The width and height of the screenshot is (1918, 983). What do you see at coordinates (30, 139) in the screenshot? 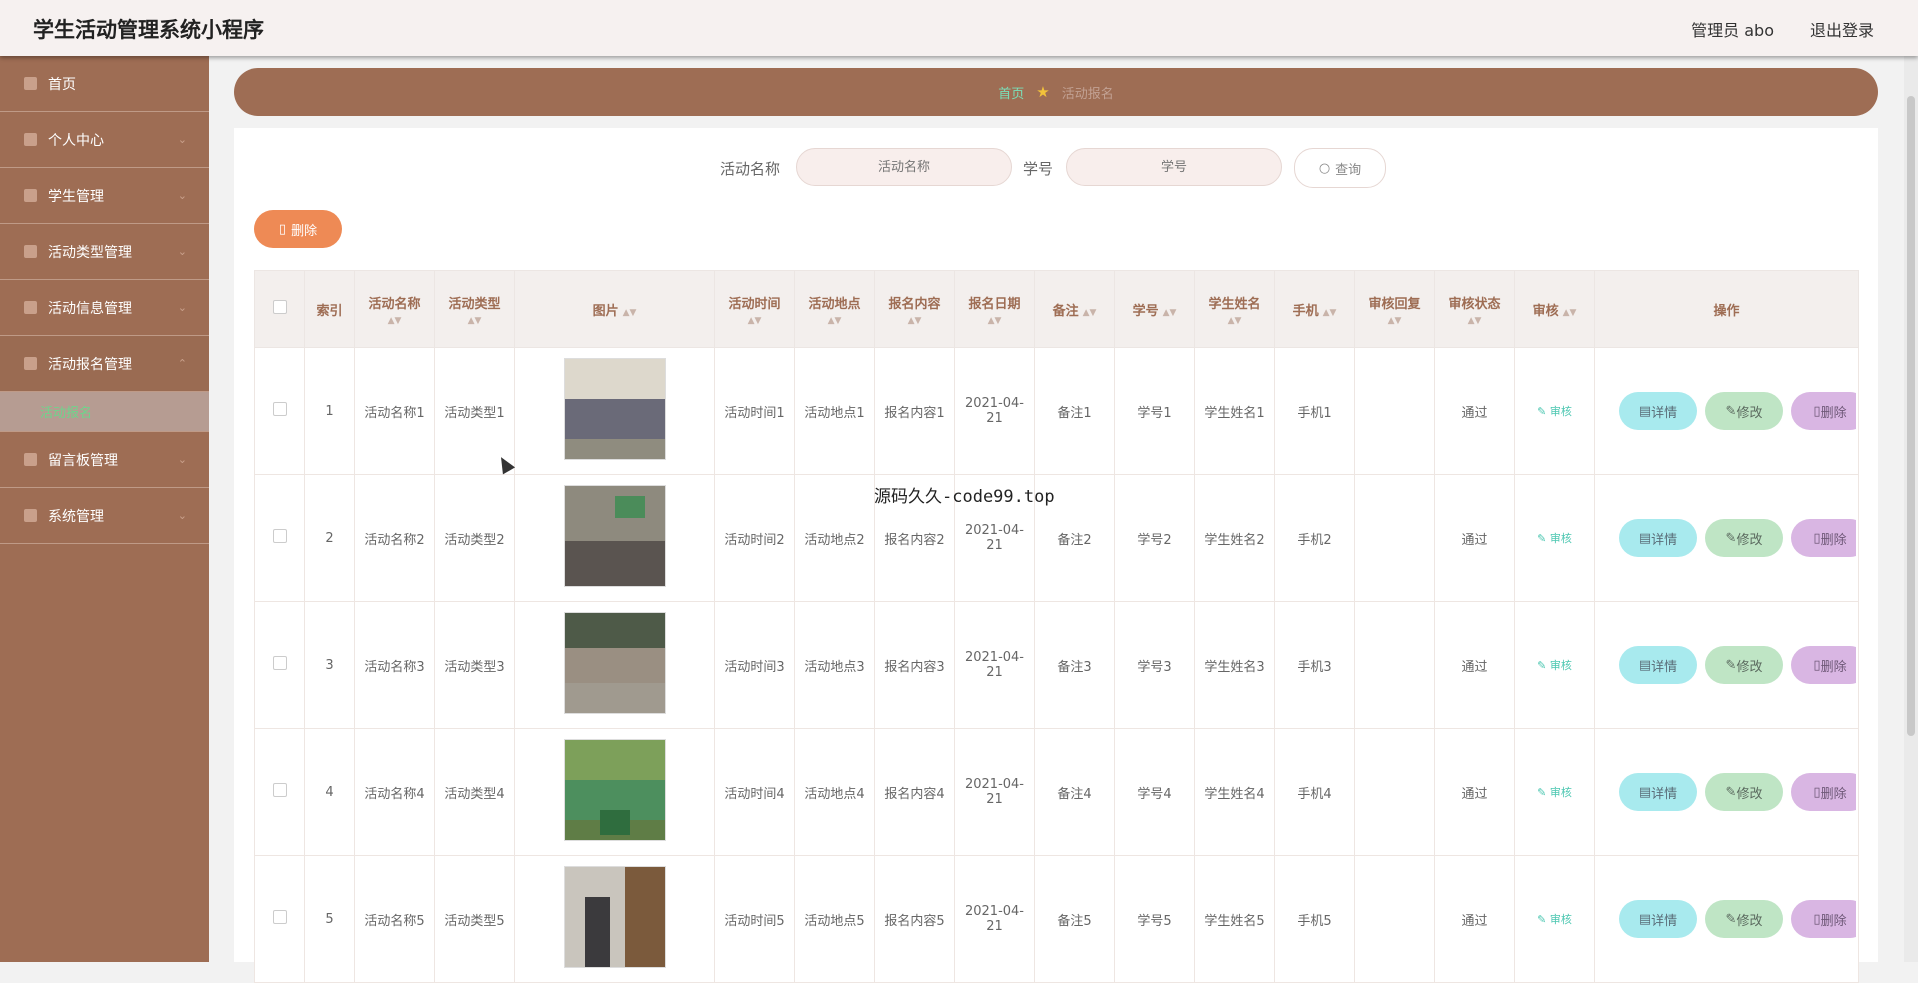
I see `user-icon` at bounding box center [30, 139].